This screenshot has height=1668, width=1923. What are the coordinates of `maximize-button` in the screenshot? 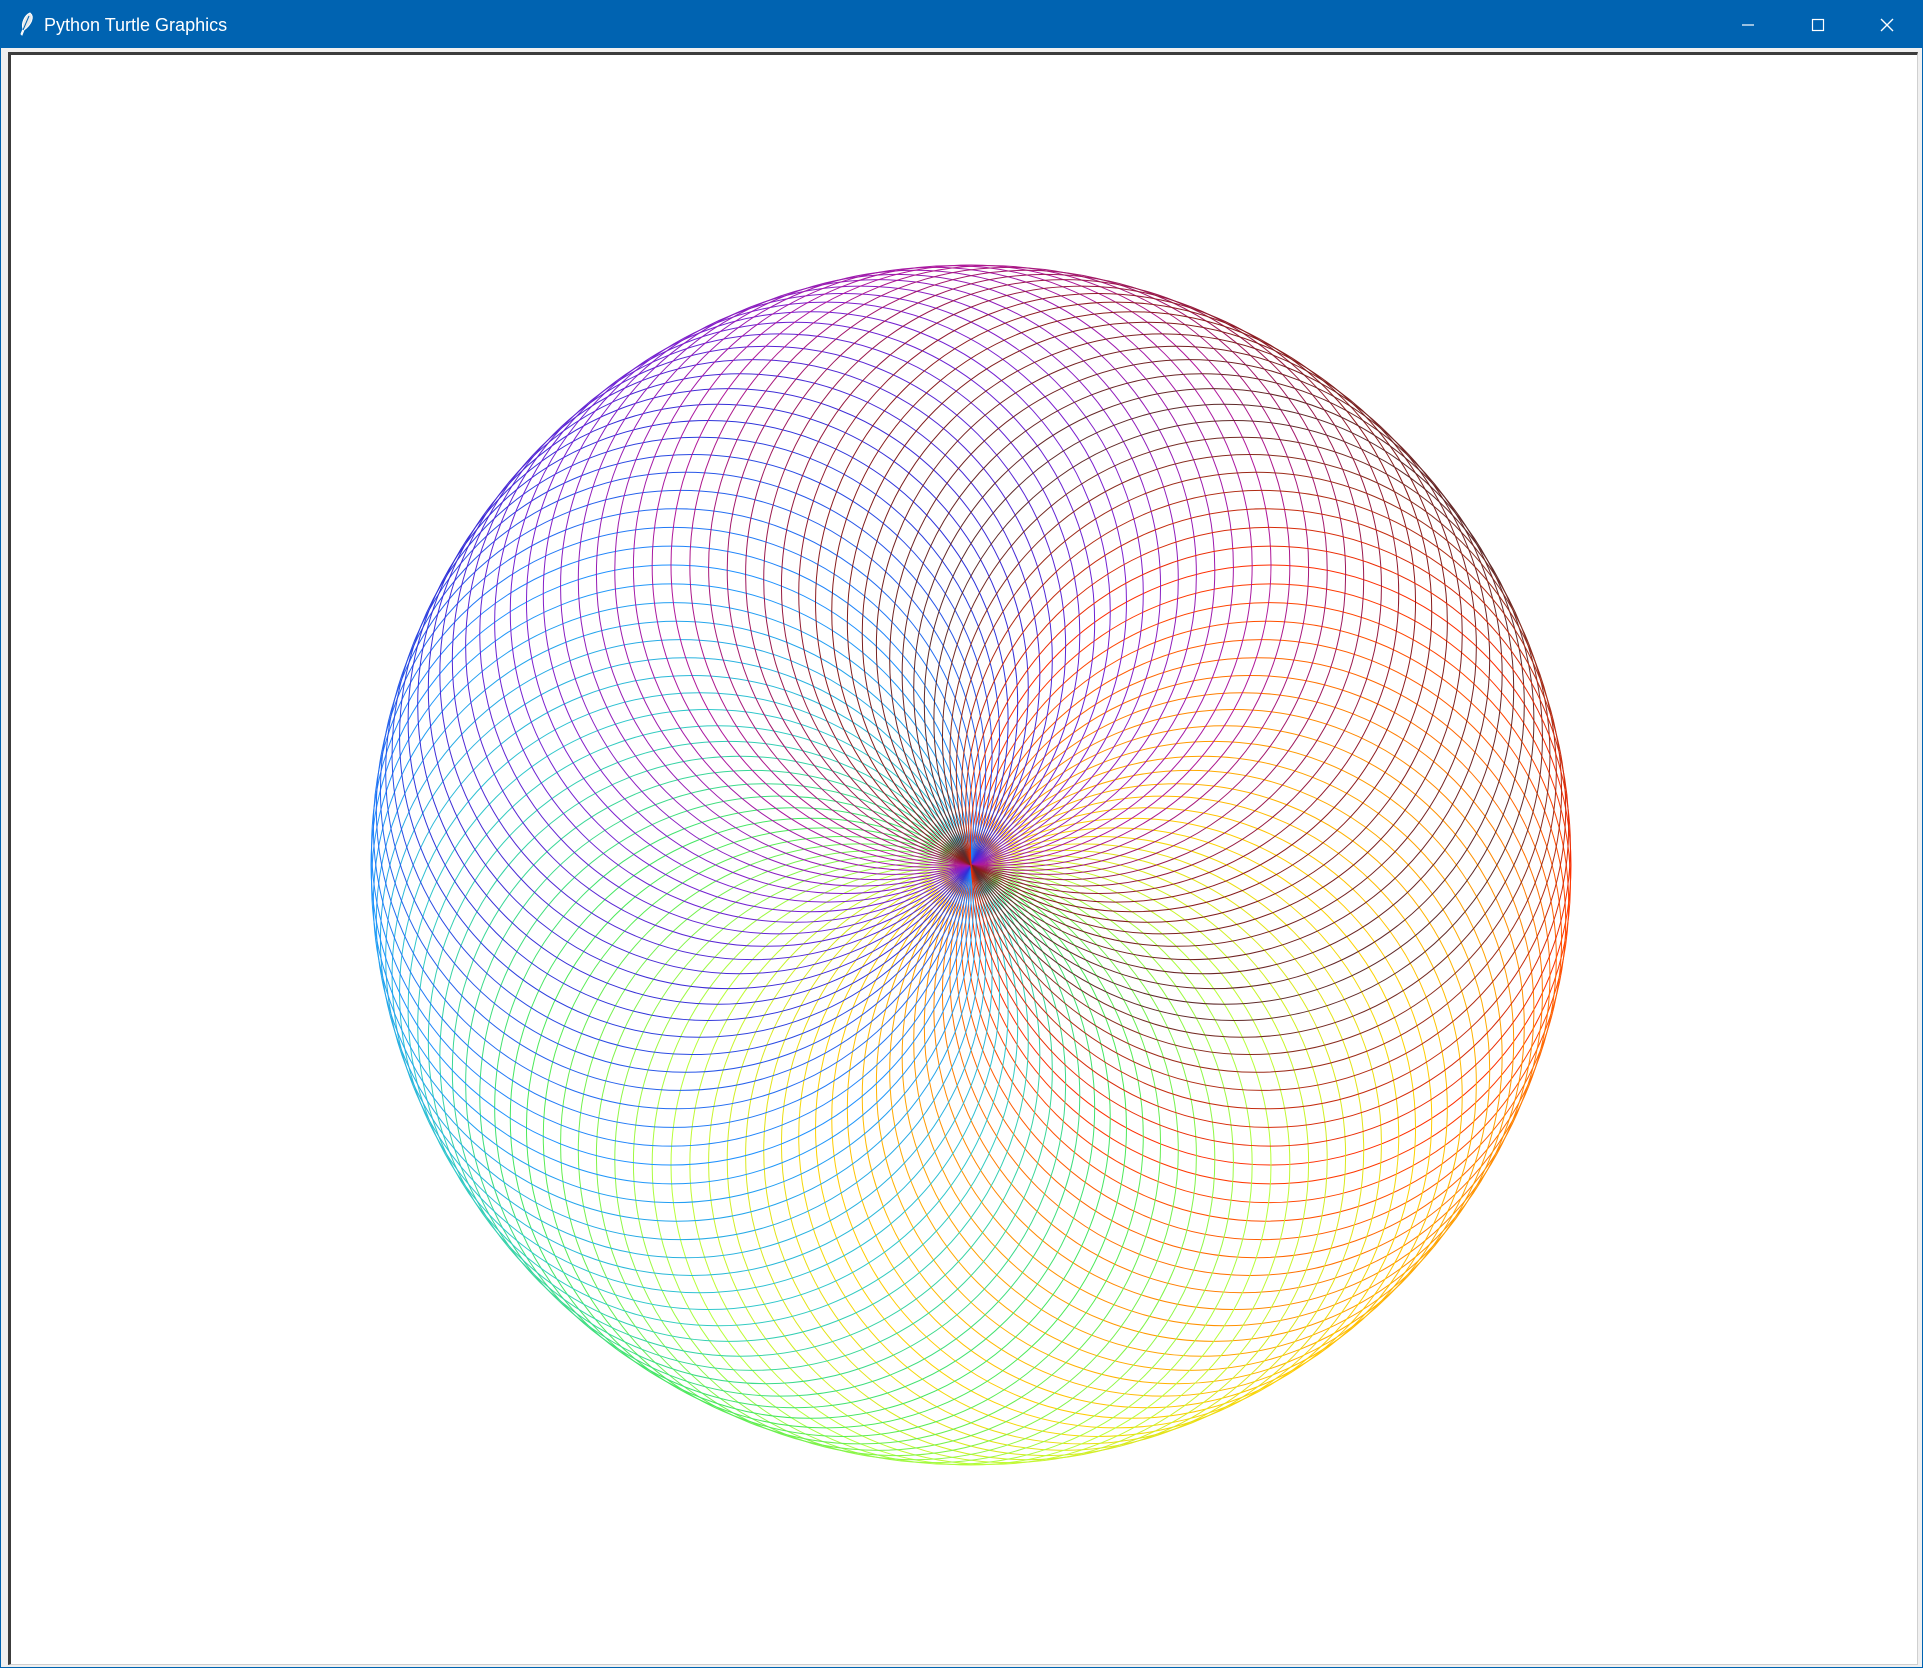 It's located at (1818, 24).